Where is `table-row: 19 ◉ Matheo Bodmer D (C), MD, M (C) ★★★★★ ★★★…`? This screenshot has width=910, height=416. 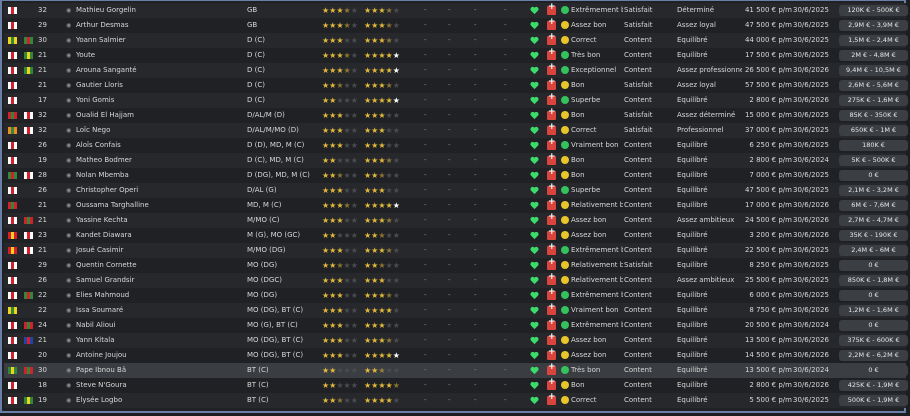
table-row: 19 ◉ Matheo Bodmer D (C), MD, M (C) ★★★★★ ★★★… is located at coordinates (456, 160).